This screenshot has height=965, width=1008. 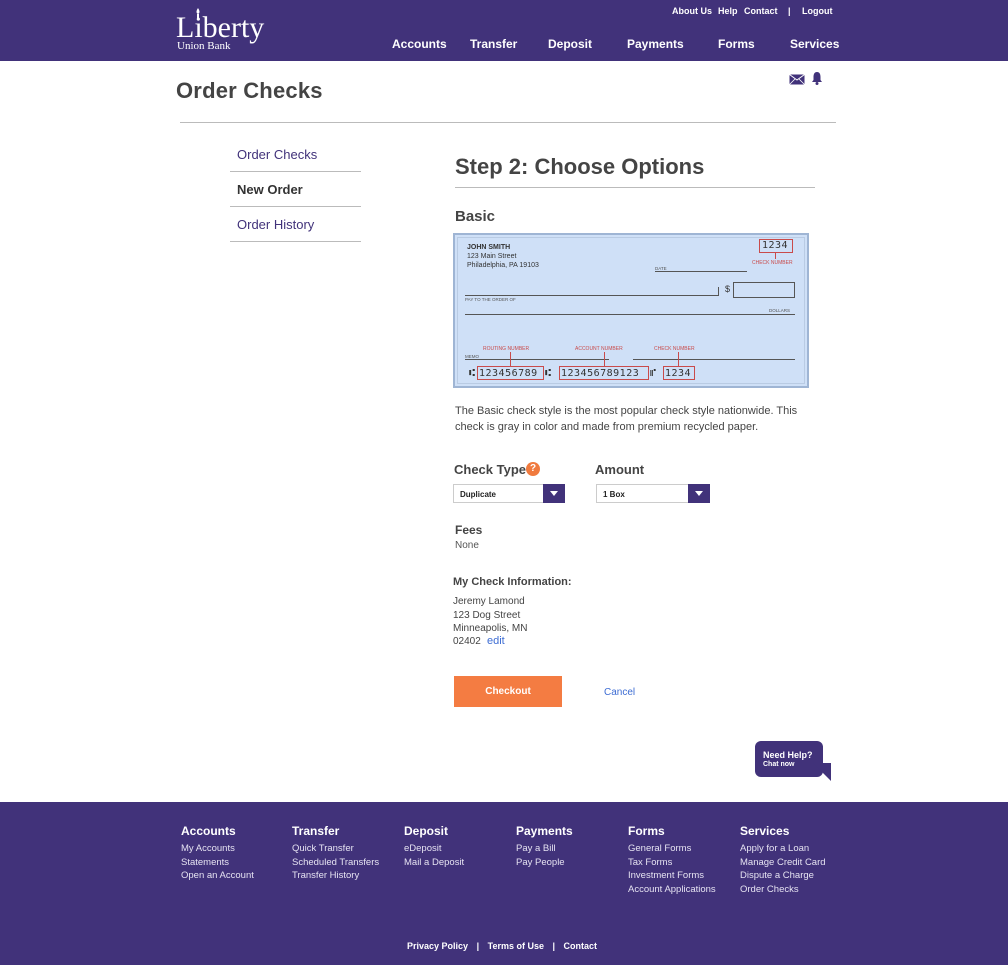 What do you see at coordinates (580, 166) in the screenshot?
I see `step-title: Step 2: Choose Options` at bounding box center [580, 166].